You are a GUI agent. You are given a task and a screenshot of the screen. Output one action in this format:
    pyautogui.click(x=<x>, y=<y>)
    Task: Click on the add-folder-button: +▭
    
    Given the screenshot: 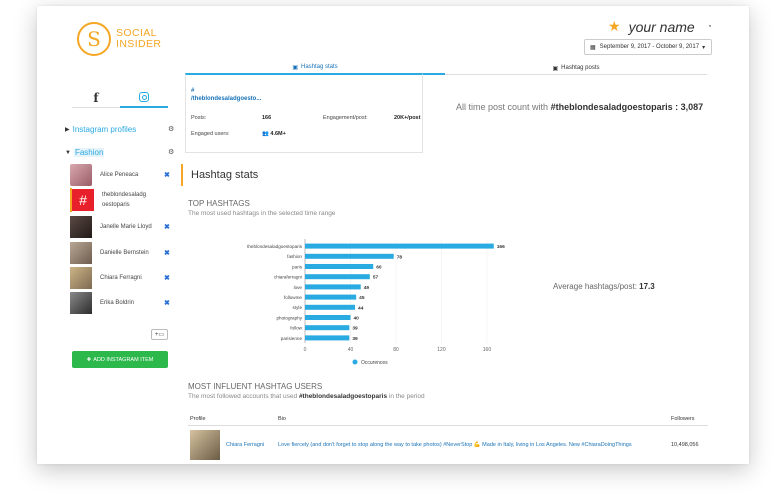 What is the action you would take?
    pyautogui.click(x=159, y=334)
    